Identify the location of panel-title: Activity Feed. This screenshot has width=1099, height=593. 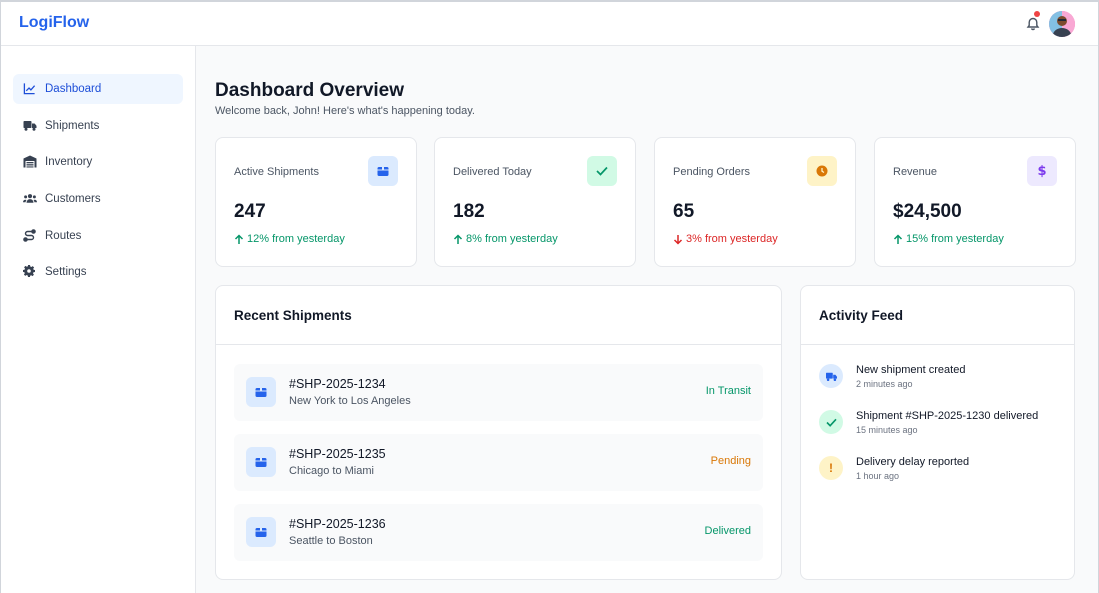
(861, 315).